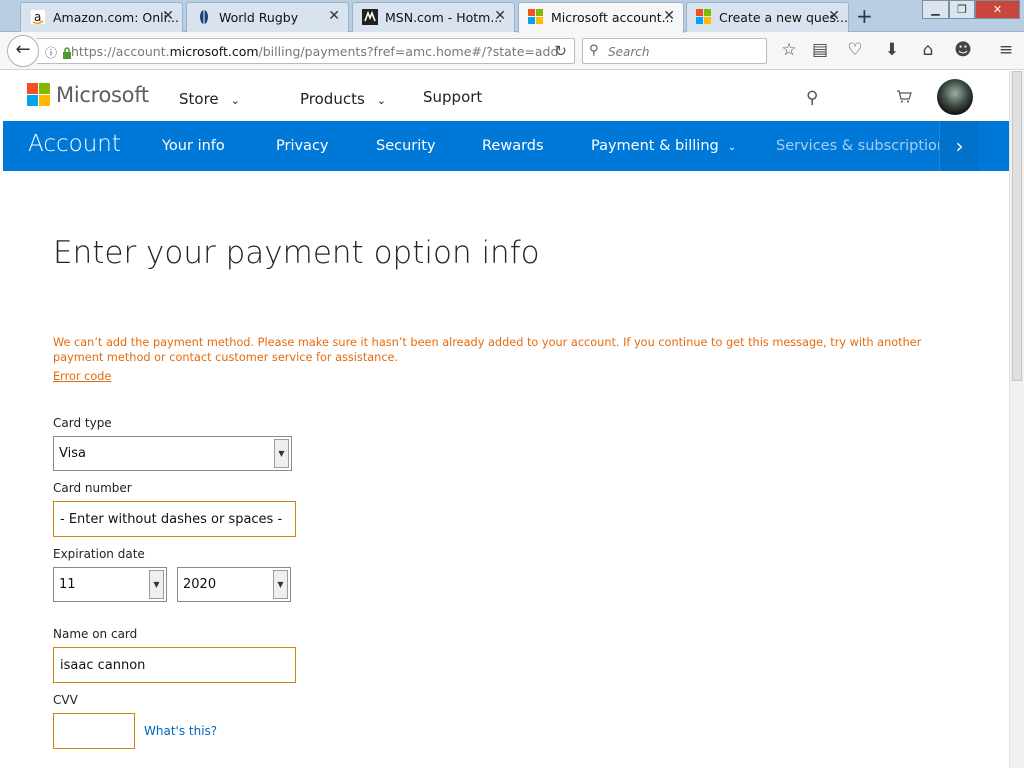 Image resolution: width=1024 pixels, height=768 pixels. Describe the element at coordinates (193, 146) in the screenshot. I see `nav-your-info: Your info` at that location.